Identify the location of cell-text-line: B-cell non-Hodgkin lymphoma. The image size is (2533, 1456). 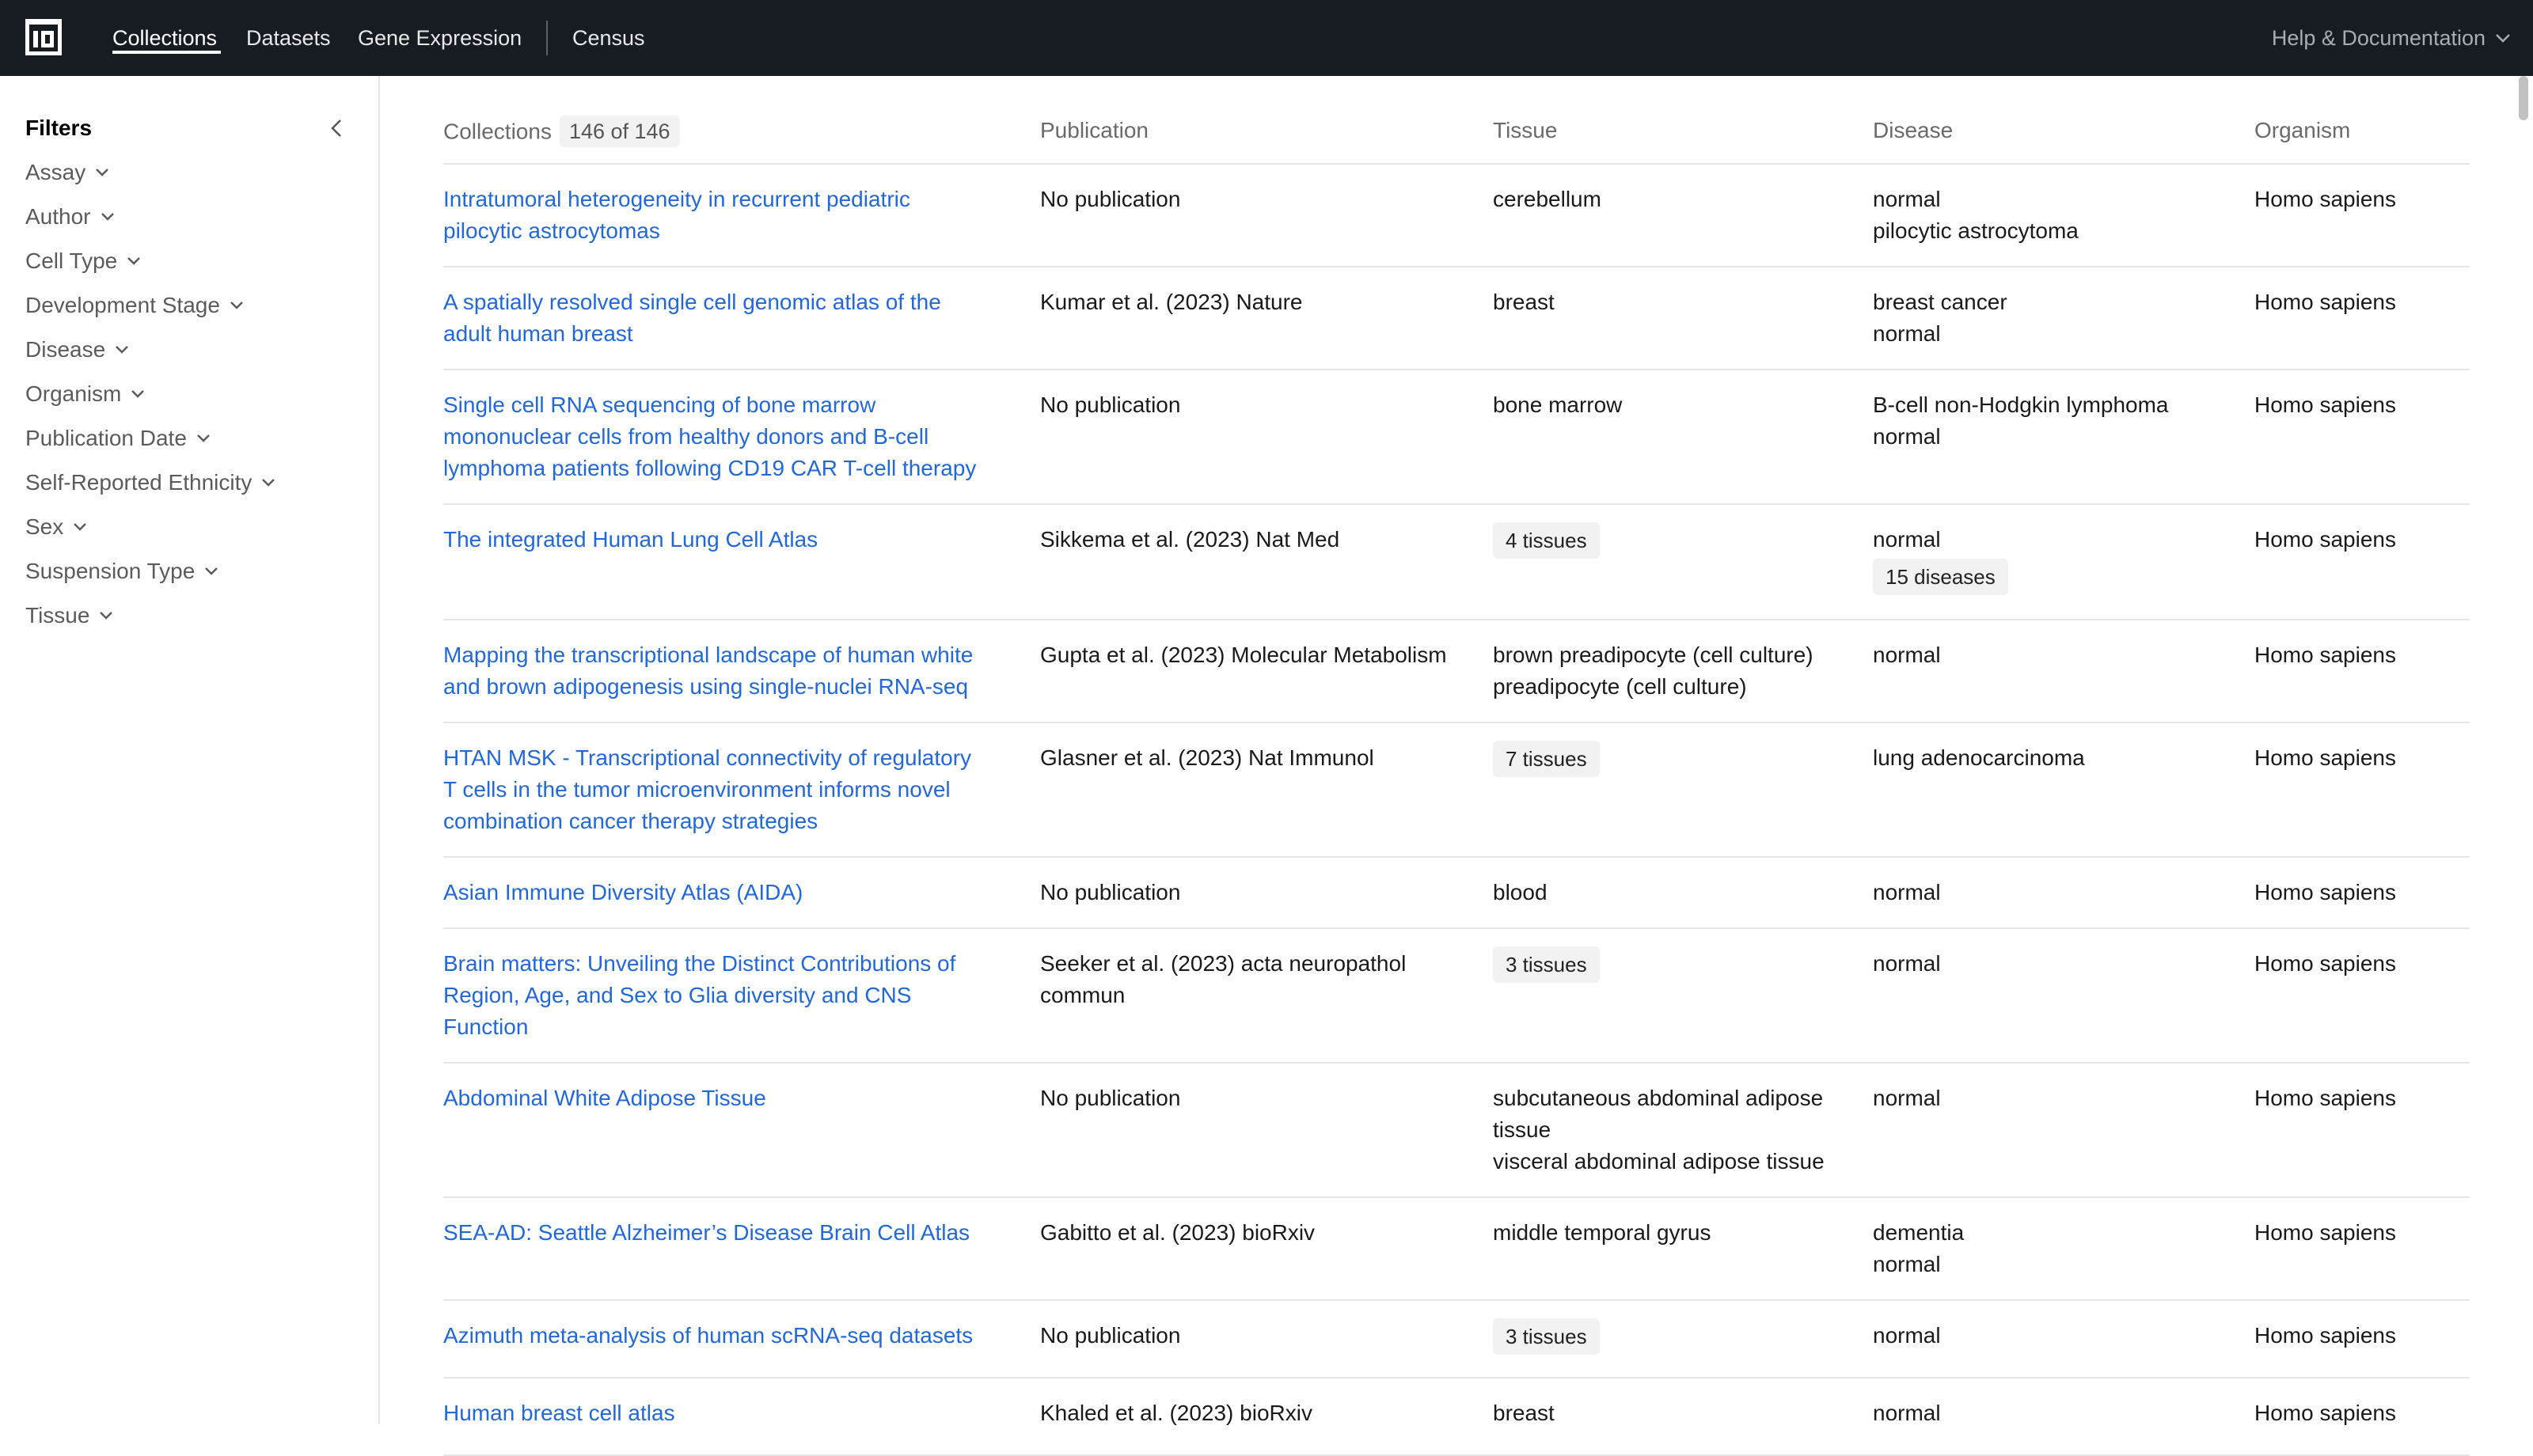
(2021, 404).